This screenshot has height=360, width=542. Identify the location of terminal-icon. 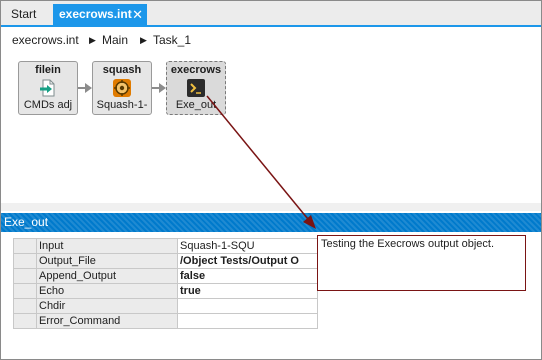
(196, 88).